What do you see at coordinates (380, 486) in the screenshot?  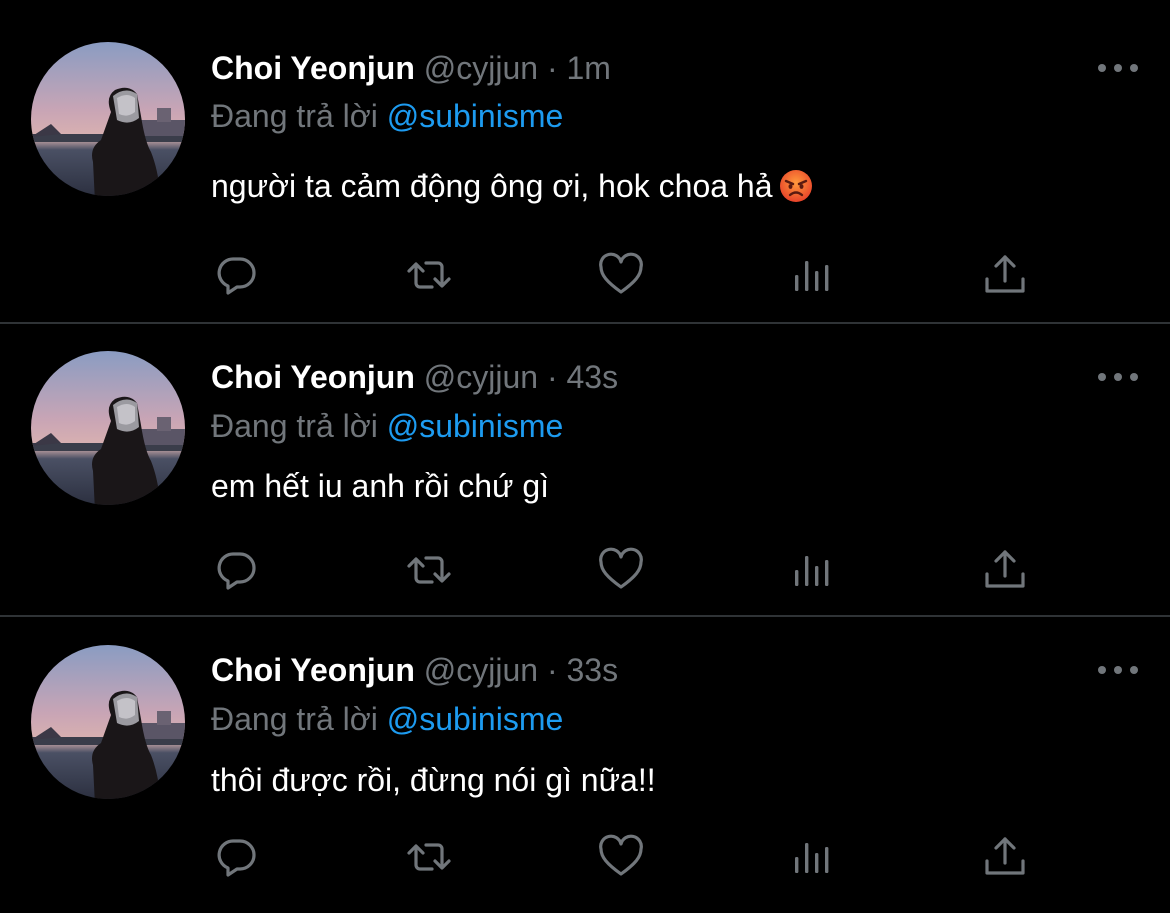 I see `tweet-text: em hết iu anh rồi chứ gì` at bounding box center [380, 486].